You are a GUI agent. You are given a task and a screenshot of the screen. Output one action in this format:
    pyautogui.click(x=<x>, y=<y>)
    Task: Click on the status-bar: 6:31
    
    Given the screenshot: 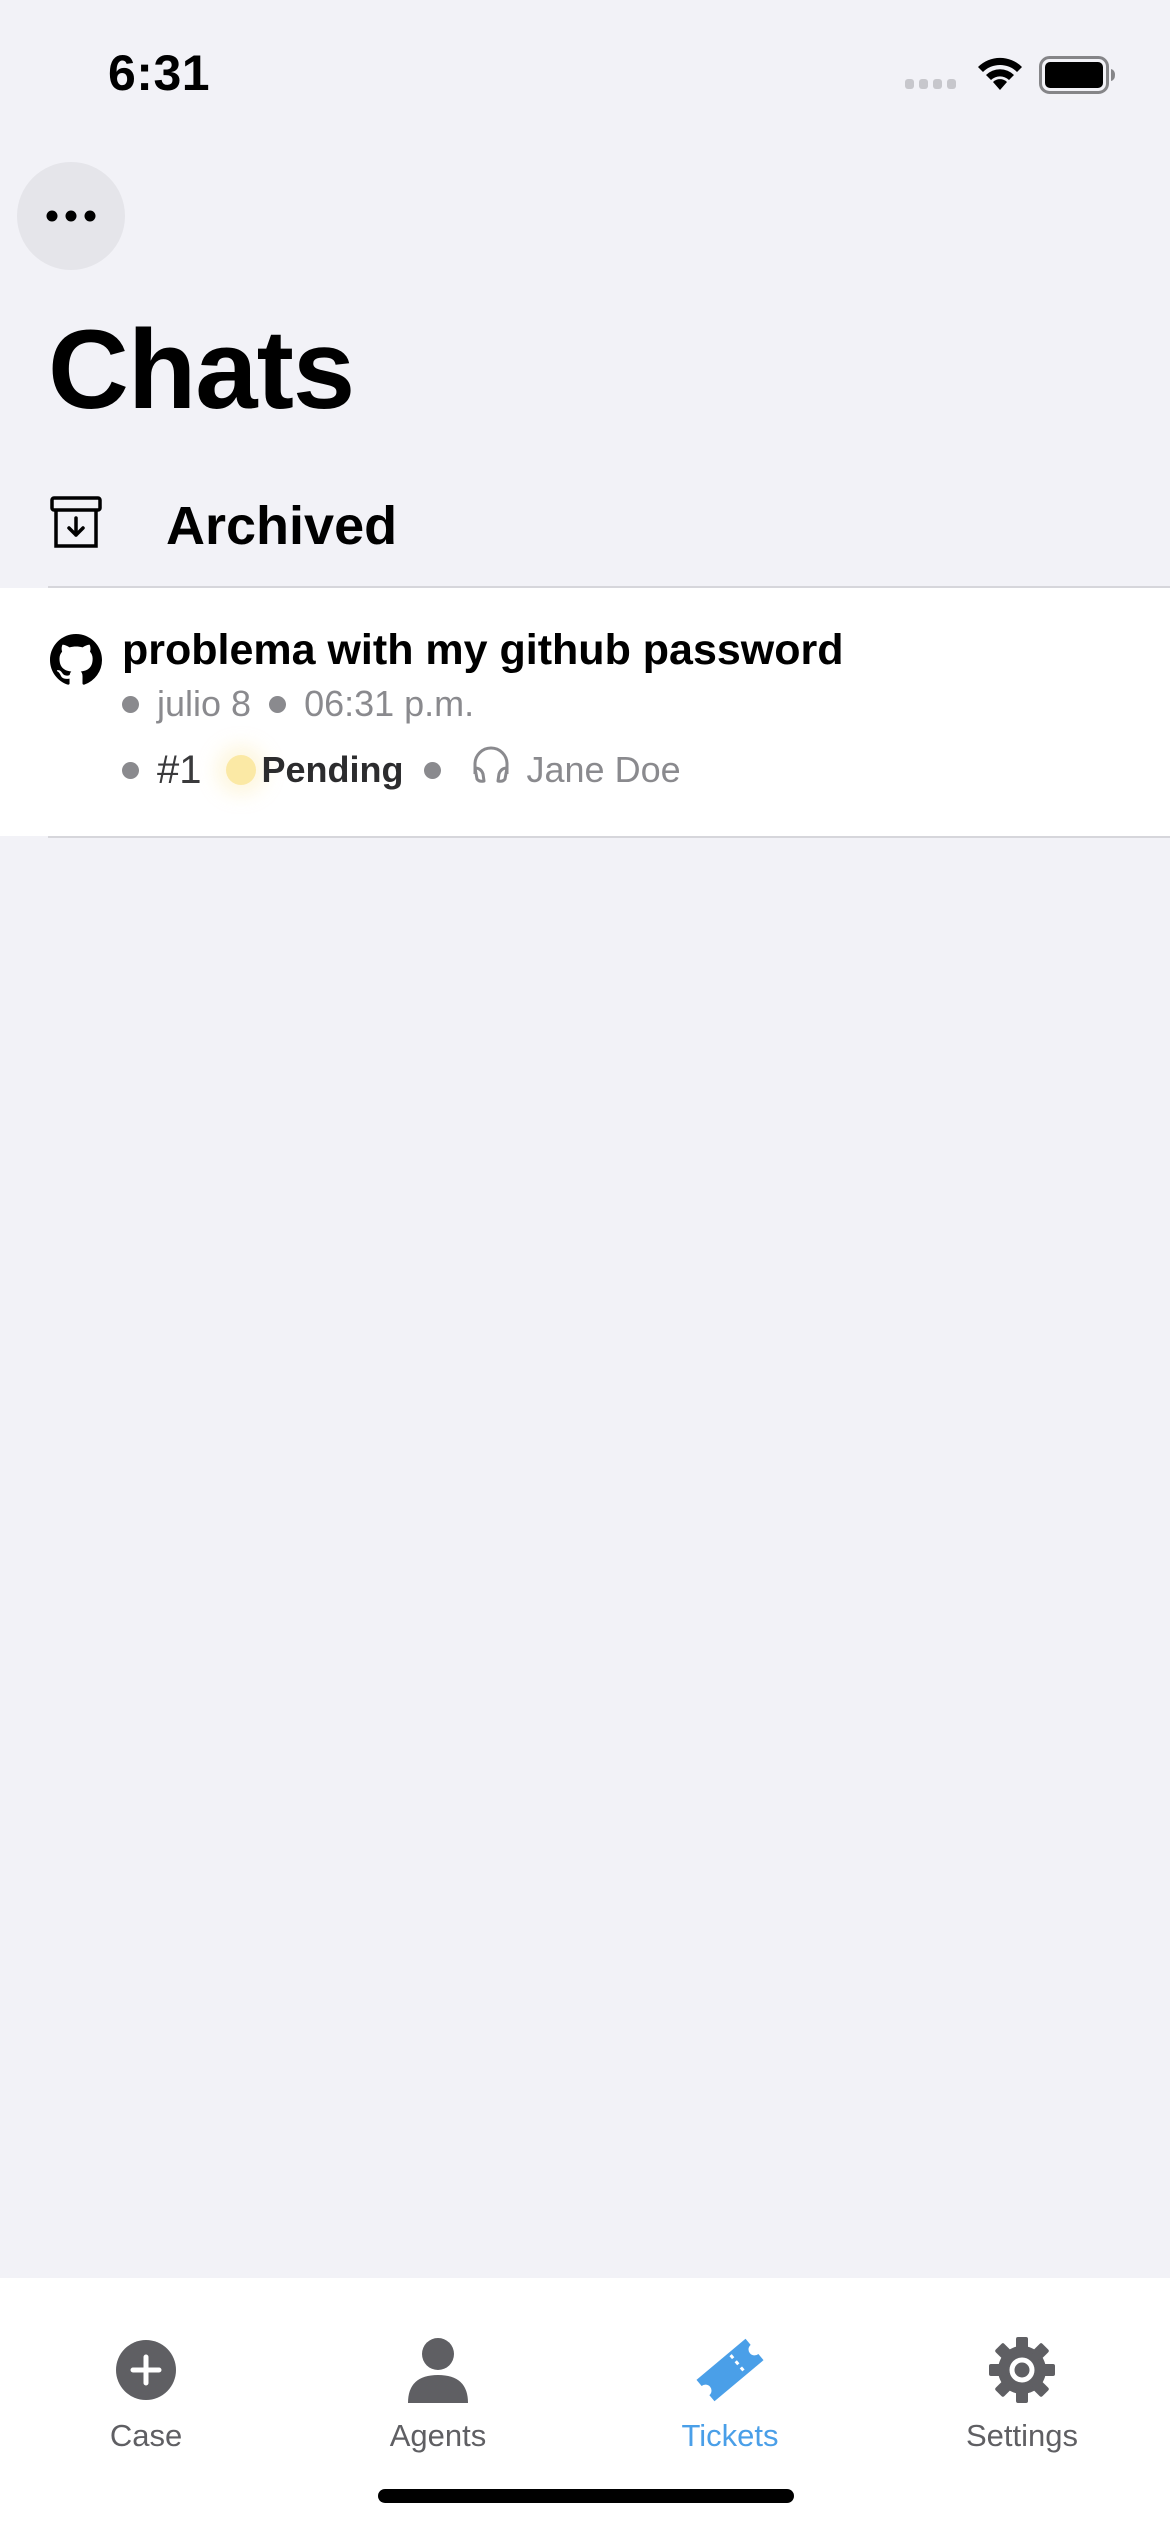 What is the action you would take?
    pyautogui.click(x=585, y=75)
    